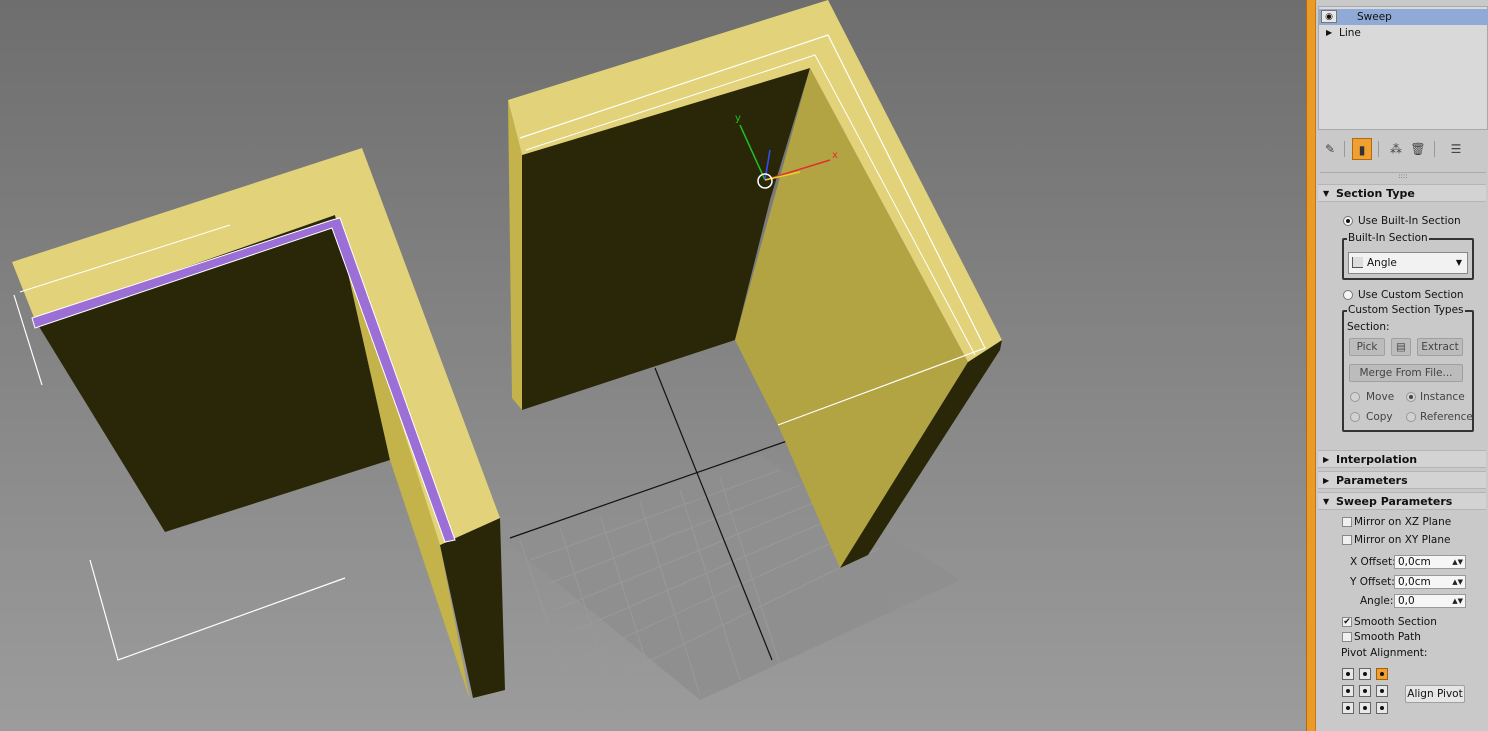 The width and height of the screenshot is (1488, 731). Describe the element at coordinates (1348, 221) in the screenshot. I see `use-builtin-section-radio` at that location.